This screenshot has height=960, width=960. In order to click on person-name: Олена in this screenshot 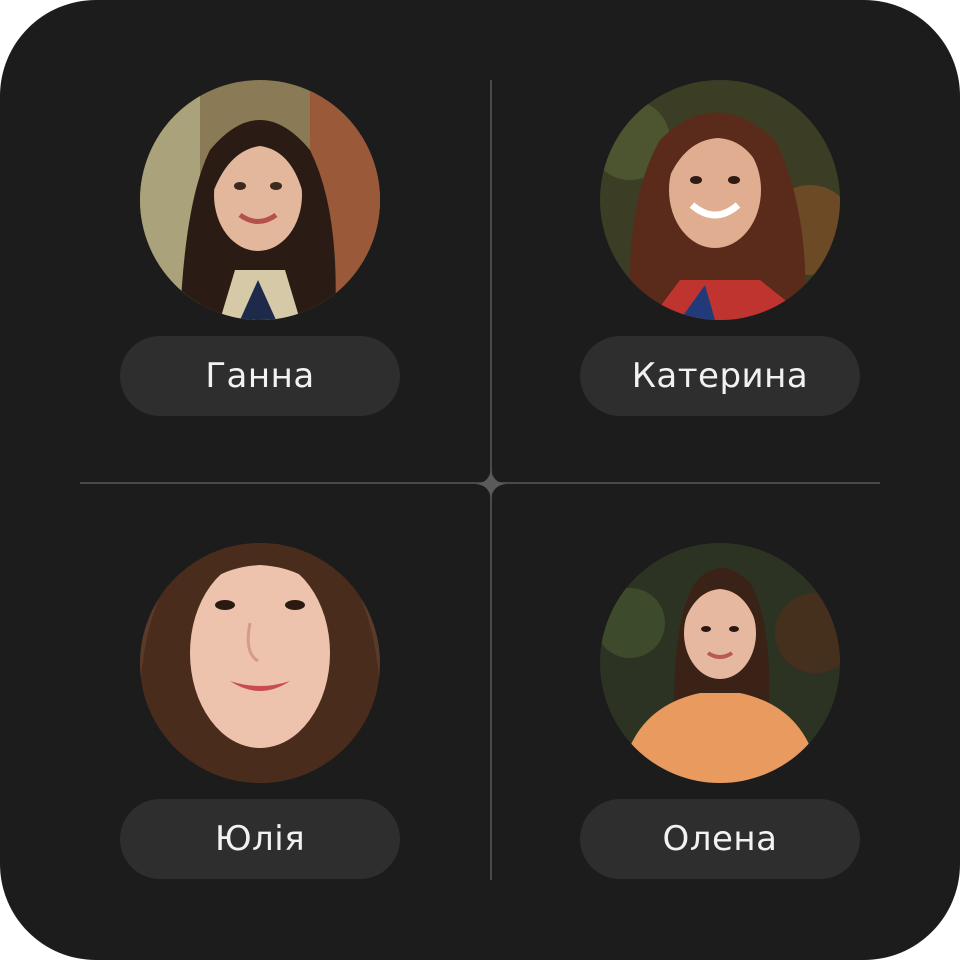, I will do `click(720, 839)`.